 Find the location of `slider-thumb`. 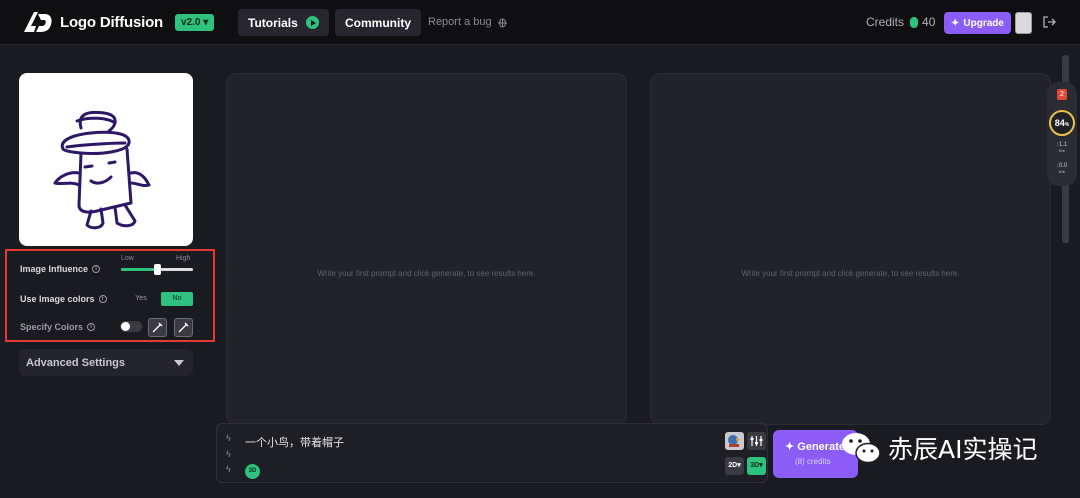

slider-thumb is located at coordinates (157, 269).